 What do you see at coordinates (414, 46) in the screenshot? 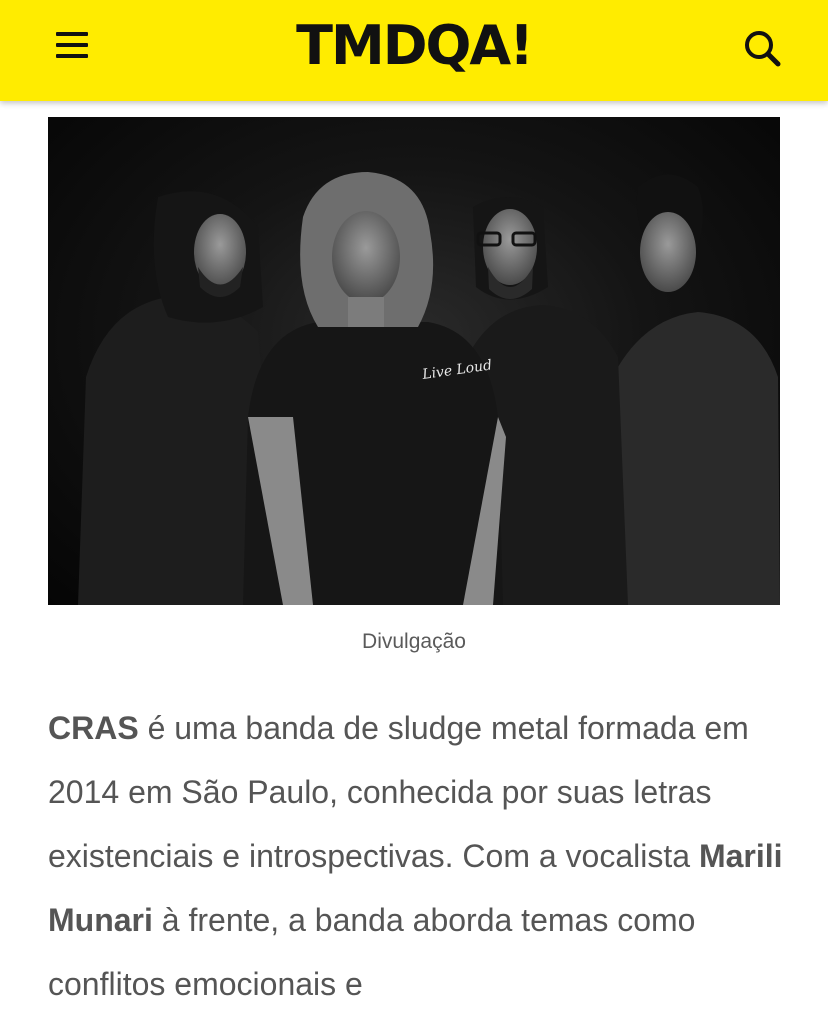
I see `site-logo: TMDQA!` at bounding box center [414, 46].